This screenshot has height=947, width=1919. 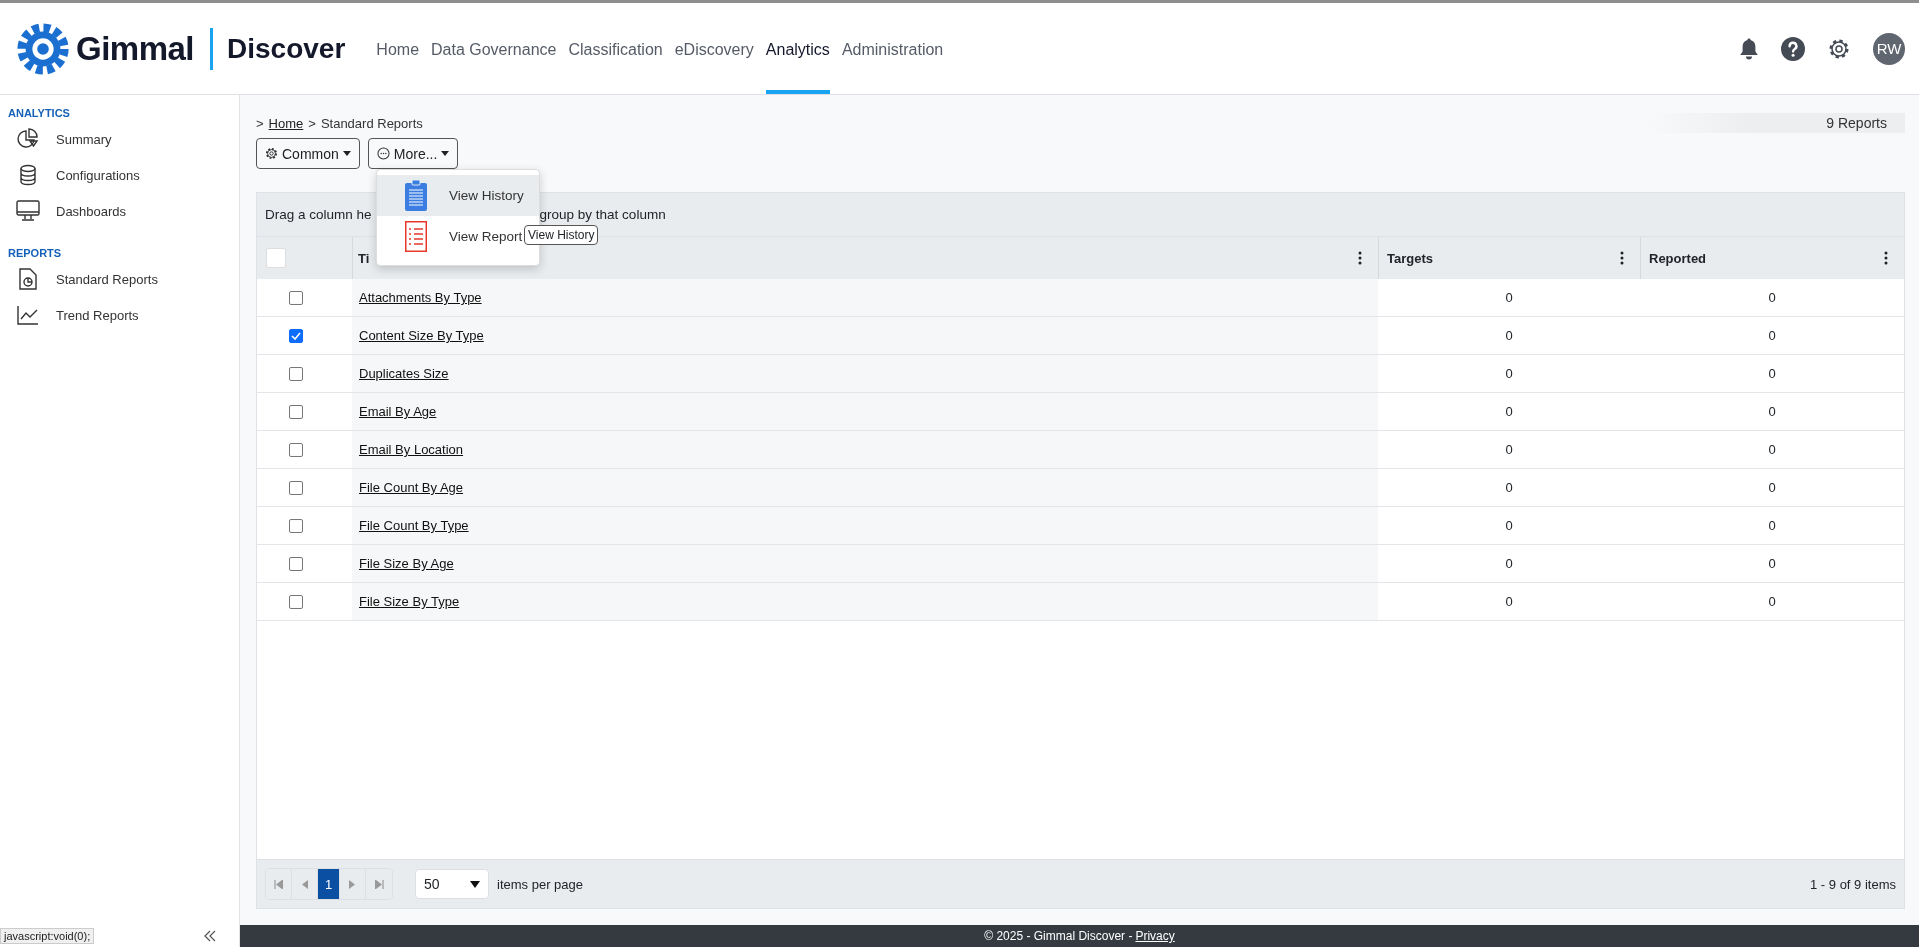 I want to click on copyright-text: © 2025 - Gimmal Discover -, so click(x=1058, y=936).